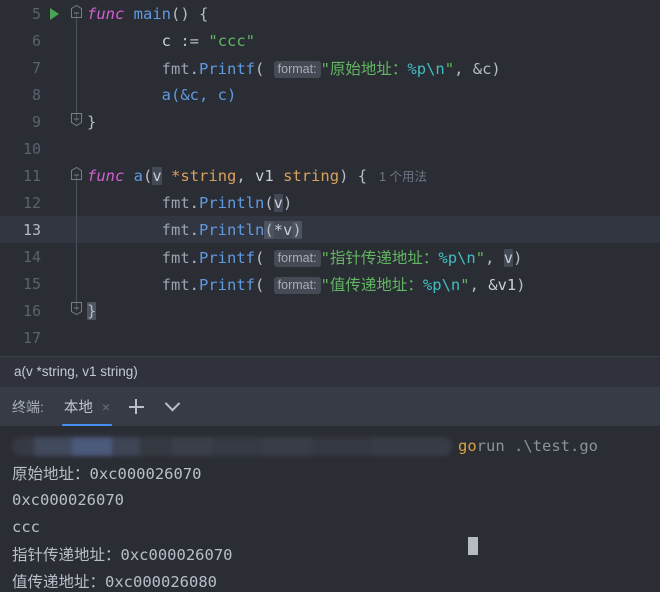 This screenshot has width=660, height=592. I want to click on code-text: a(&c, c), so click(161, 94).